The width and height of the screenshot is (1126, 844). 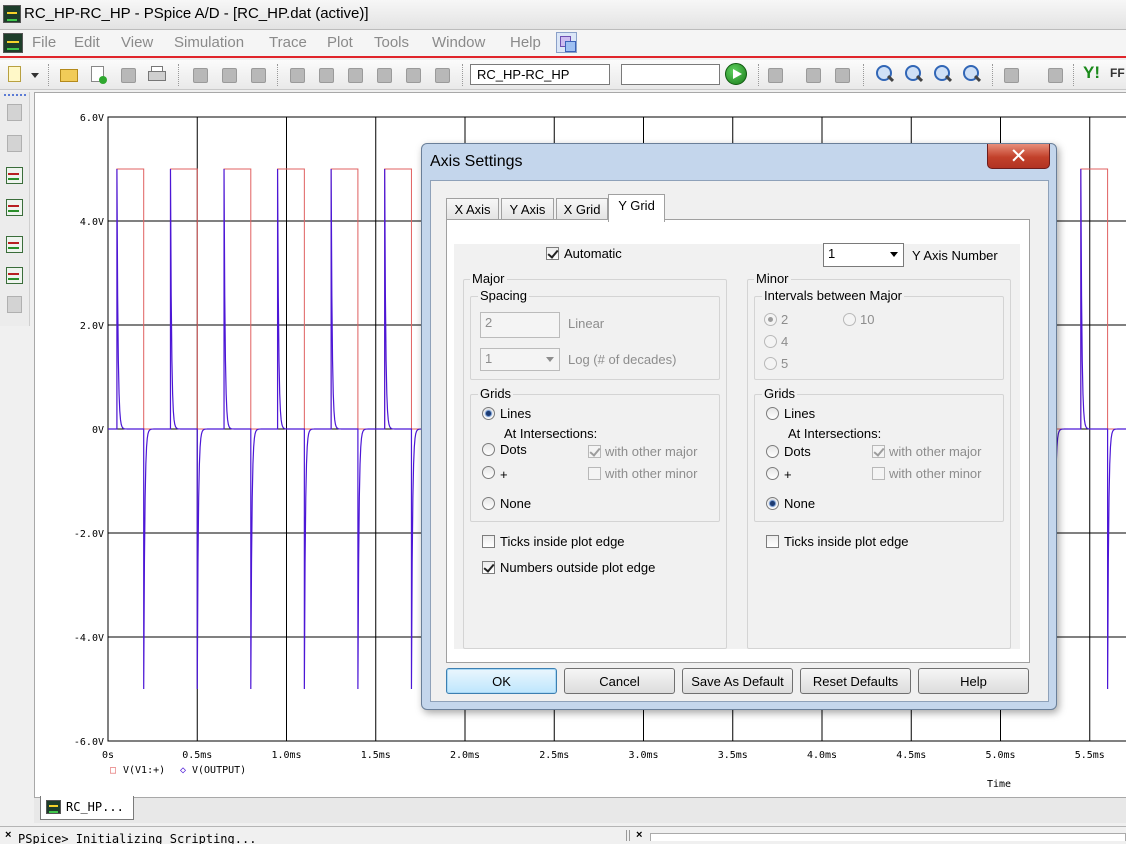 I want to click on axis-settings-icon, so click(x=1015, y=75).